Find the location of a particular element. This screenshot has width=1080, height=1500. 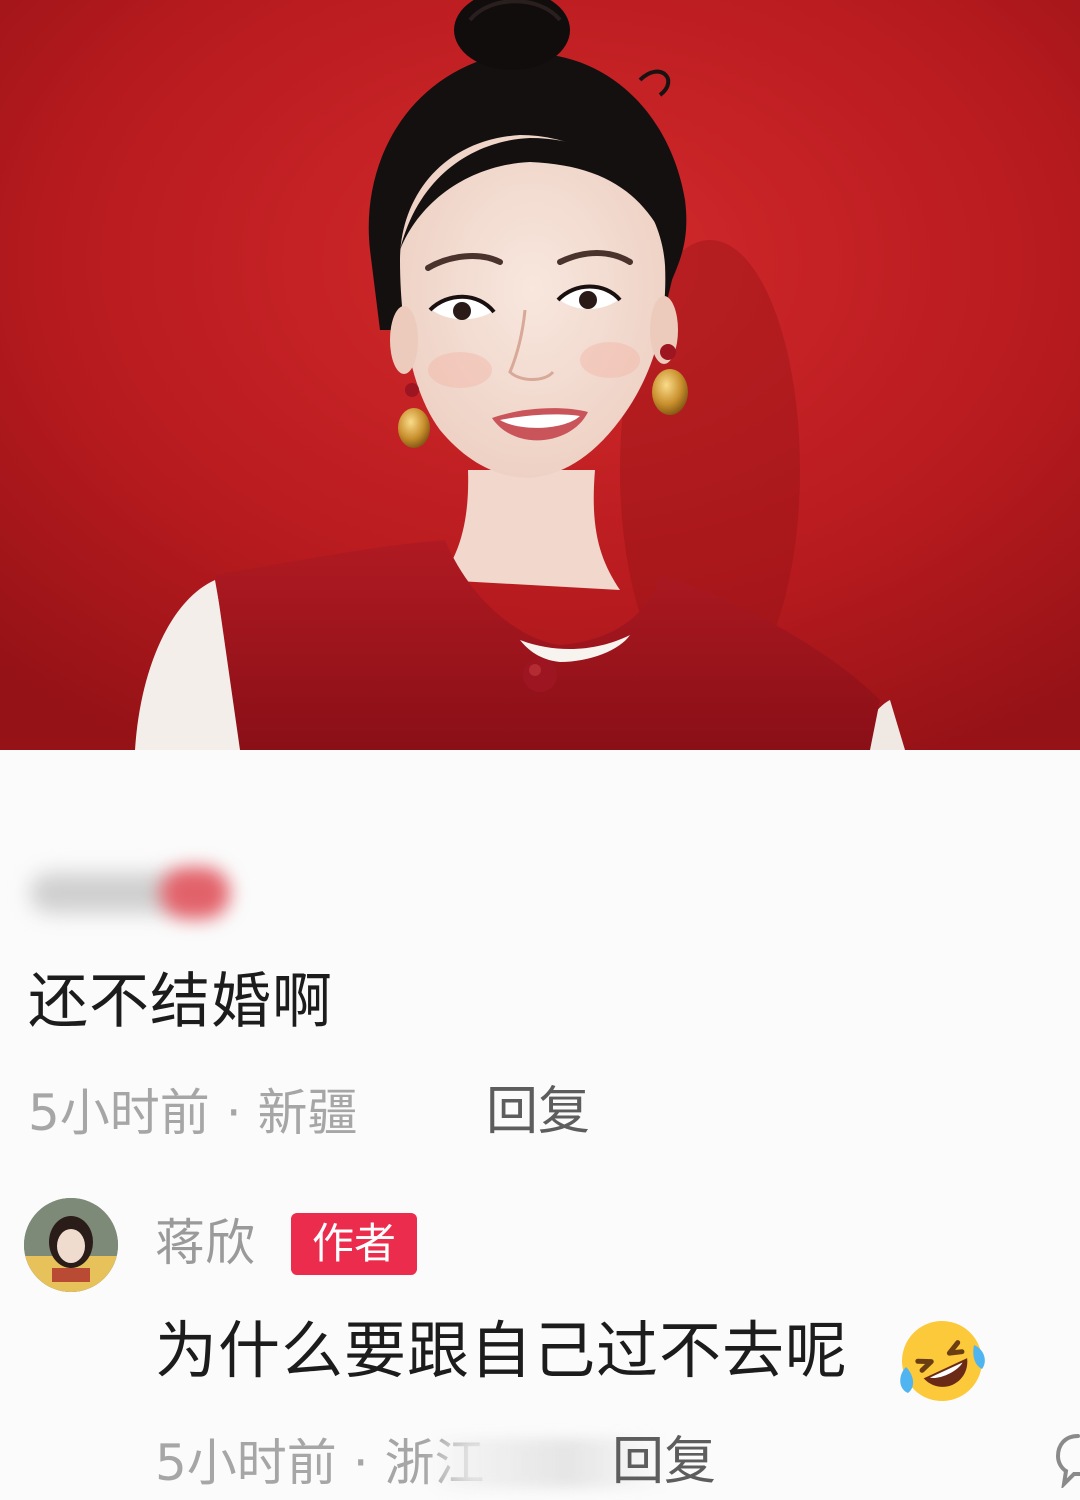

author-username: 蒋欣 is located at coordinates (205, 1243).